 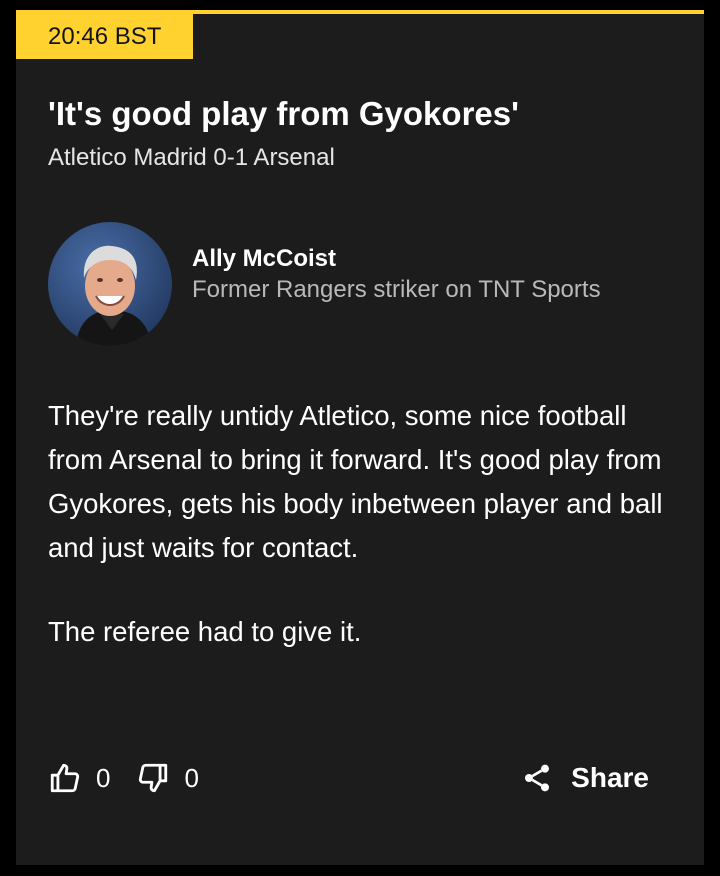 What do you see at coordinates (103, 777) in the screenshot?
I see `like-count: 0` at bounding box center [103, 777].